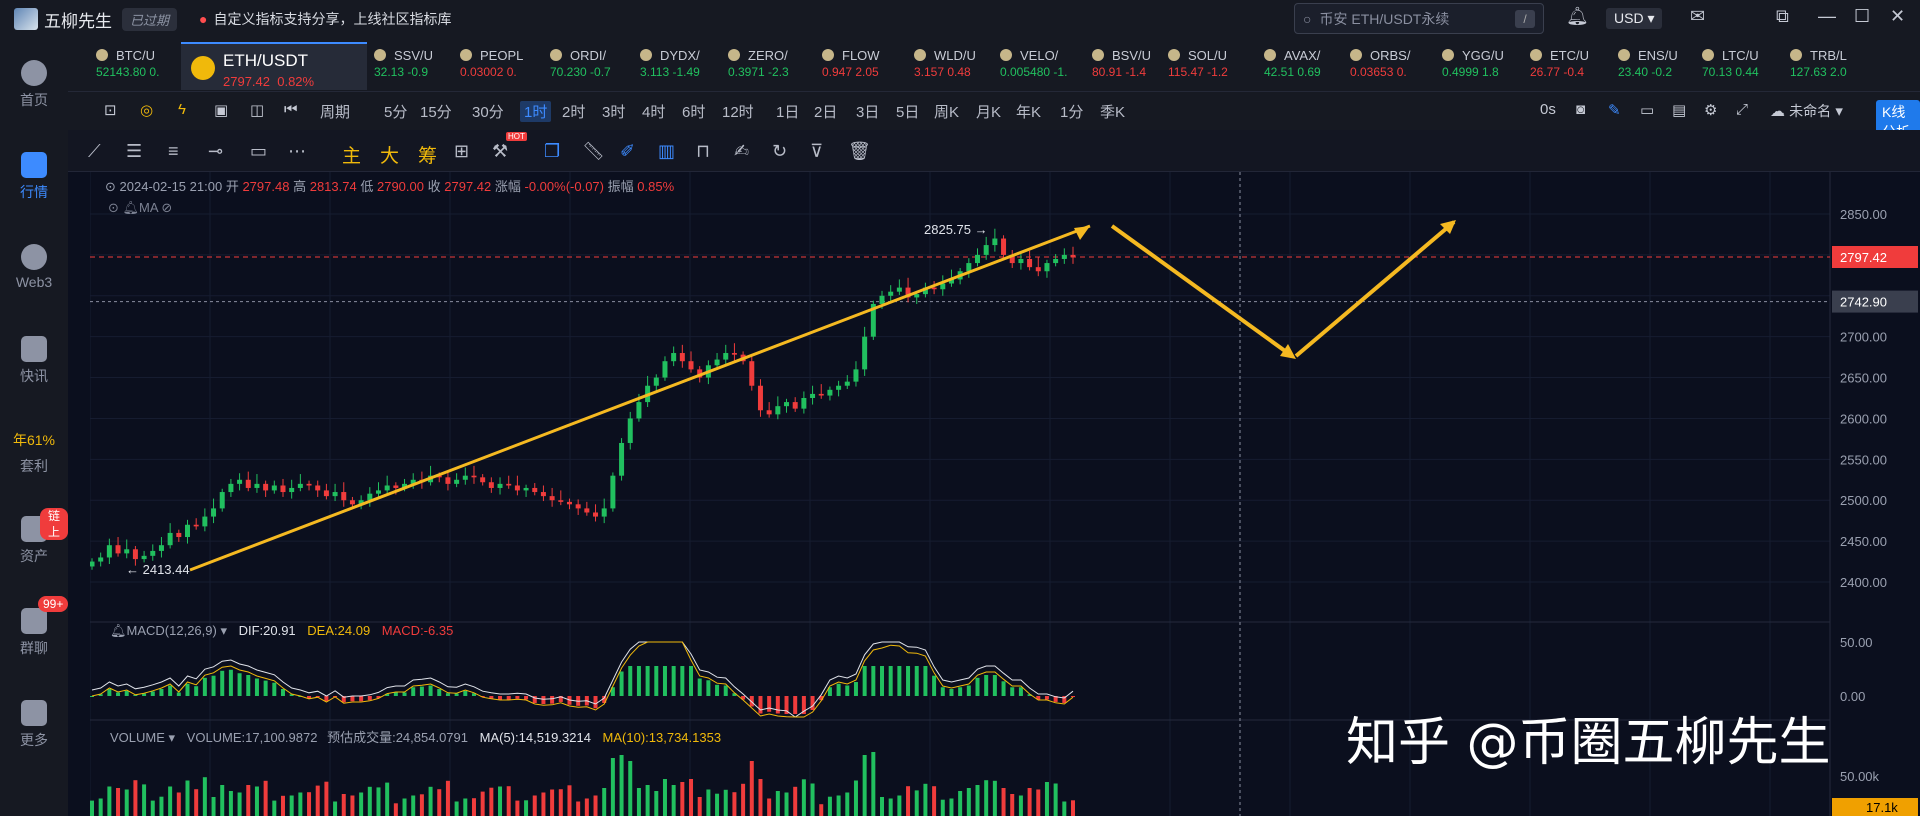 The image size is (1920, 816). Describe the element at coordinates (1710, 110) in the screenshot. I see `settings-icon: ⚙` at that location.